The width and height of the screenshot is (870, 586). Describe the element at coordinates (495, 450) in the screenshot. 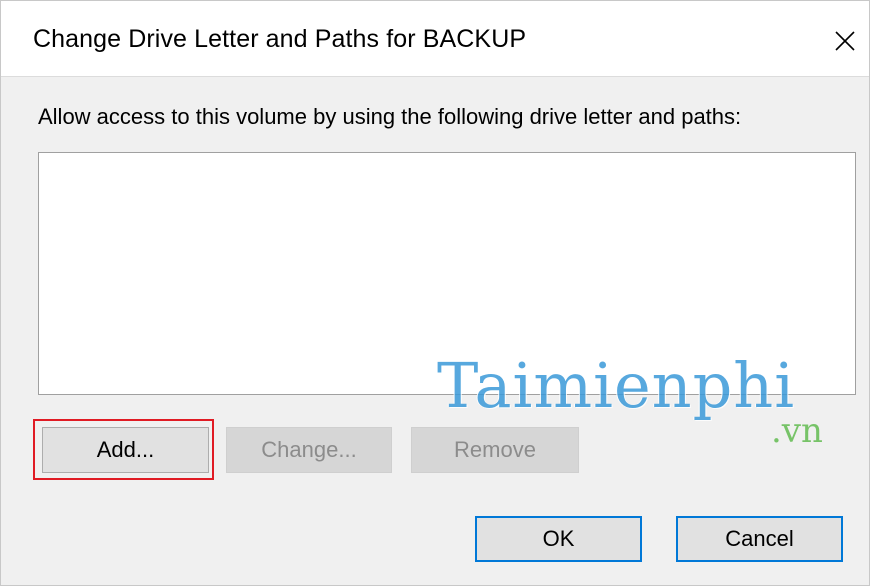

I see `remove-button: Remove` at that location.